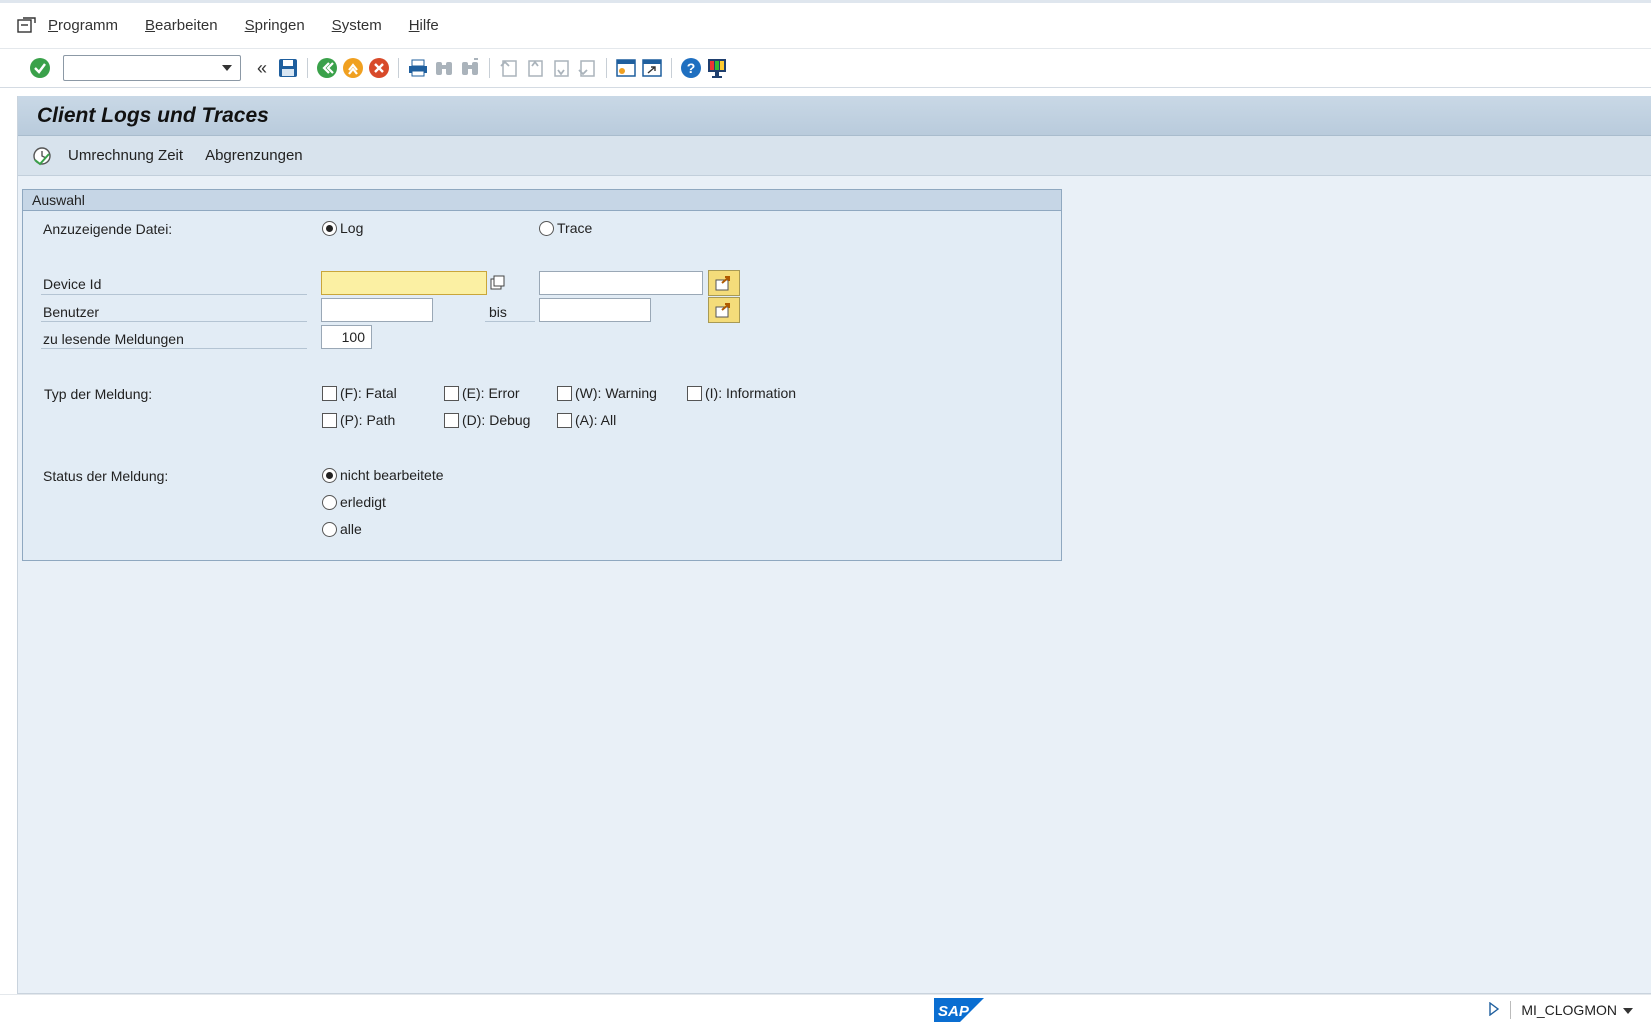 The image size is (1651, 1029). What do you see at coordinates (279, 25) in the screenshot?
I see `menu-springen-label: pringen` at bounding box center [279, 25].